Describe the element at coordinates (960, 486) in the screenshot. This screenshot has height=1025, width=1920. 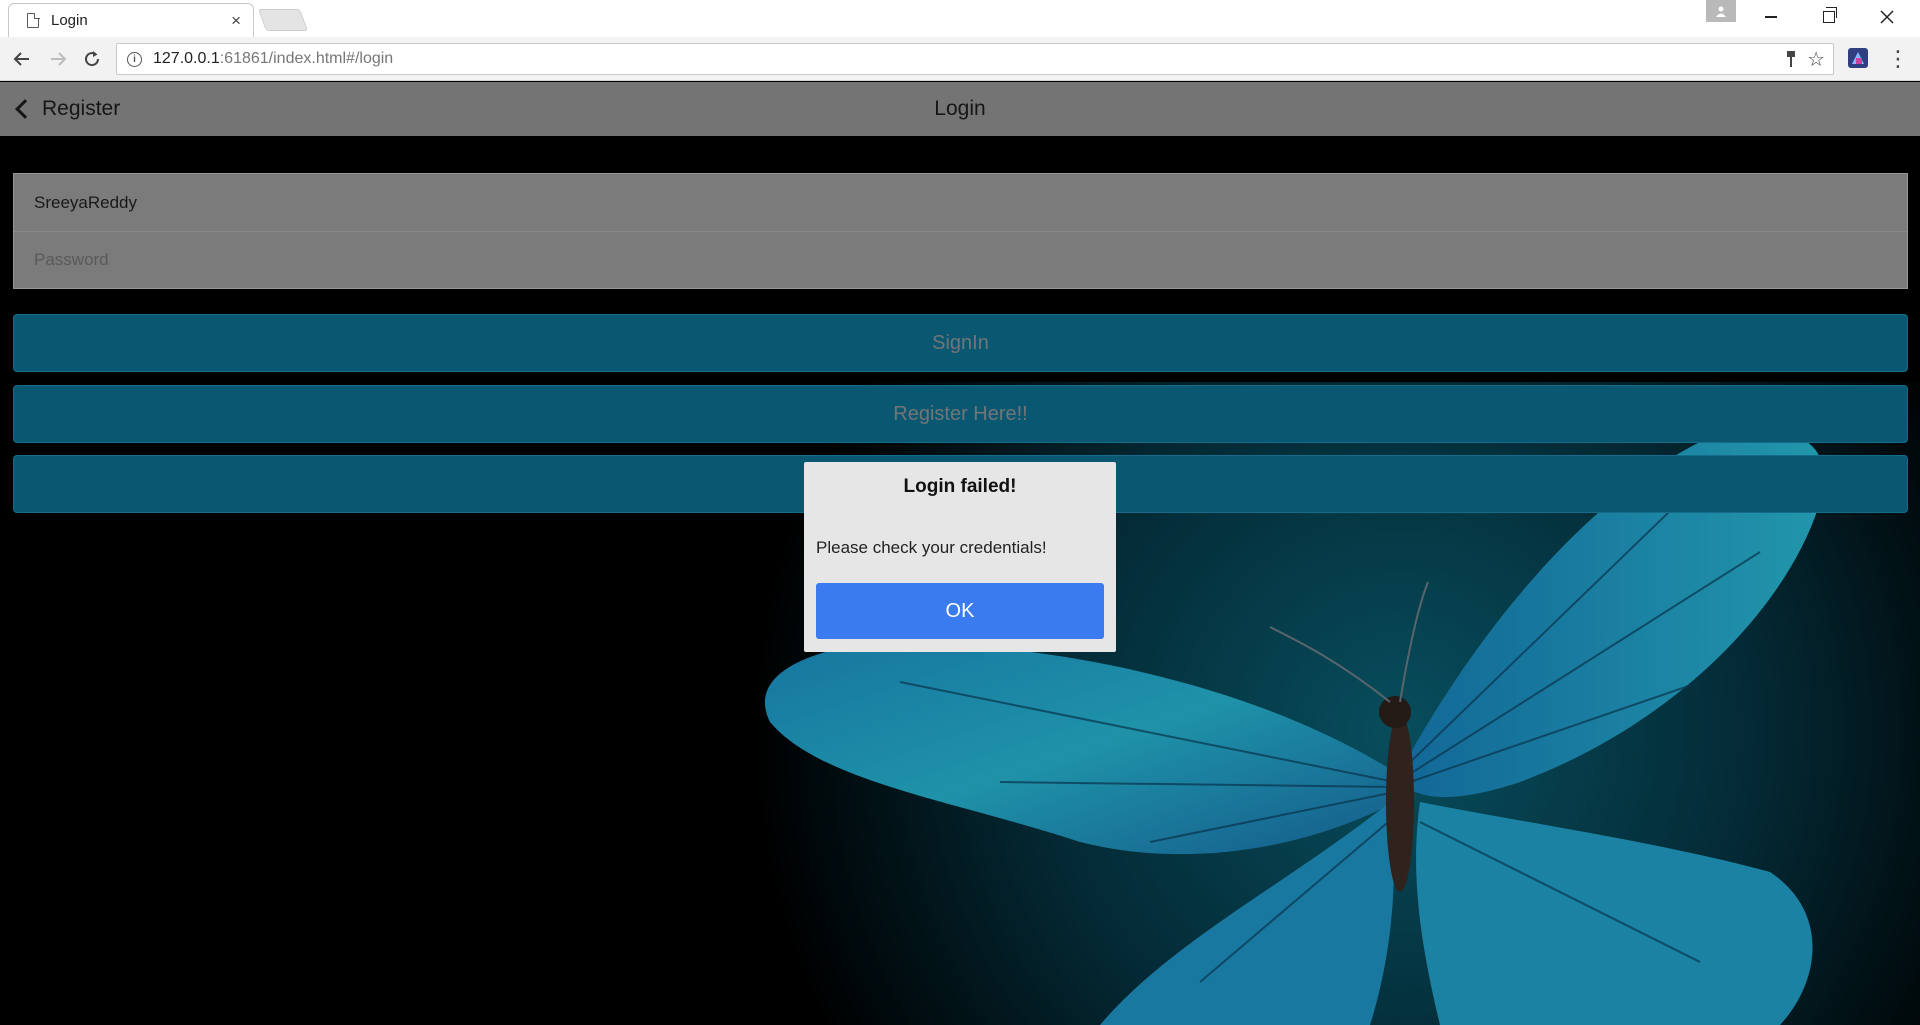
I see `dialog-title: Login failed!` at that location.